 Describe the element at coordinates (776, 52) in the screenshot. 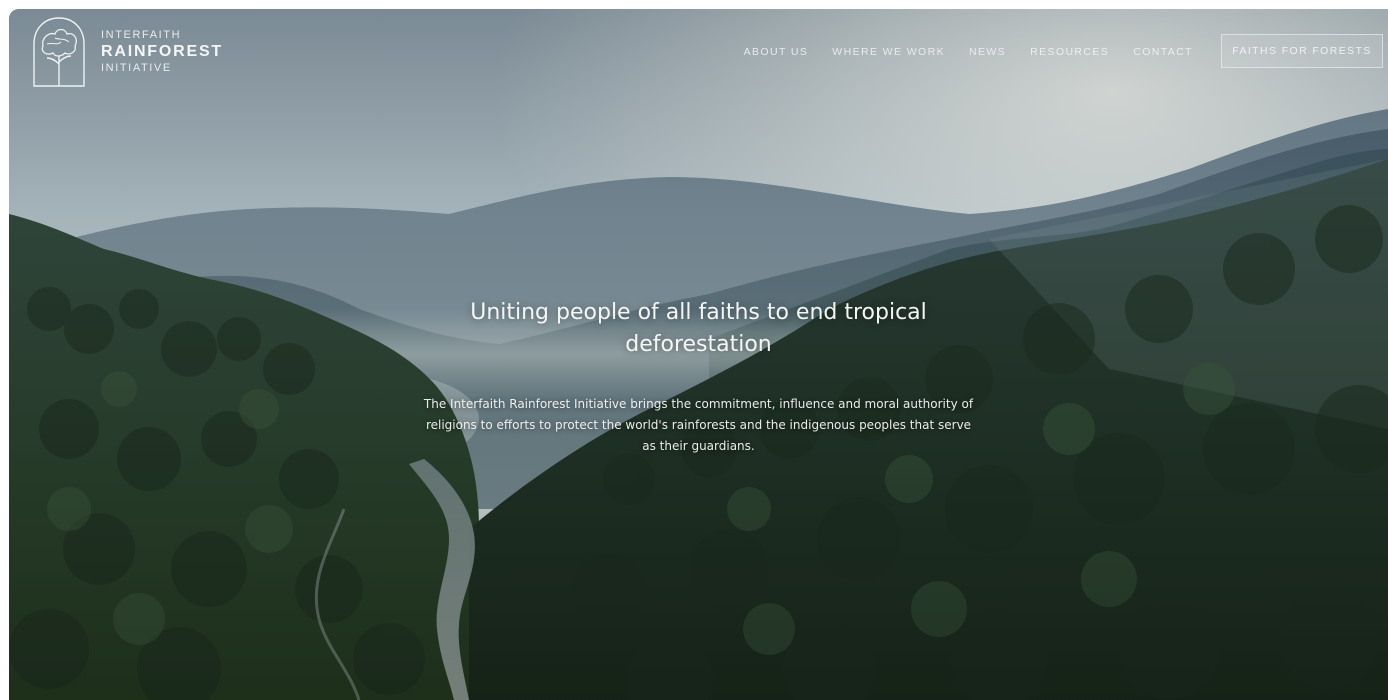

I see `nav-about-us: ABOUT US` at that location.